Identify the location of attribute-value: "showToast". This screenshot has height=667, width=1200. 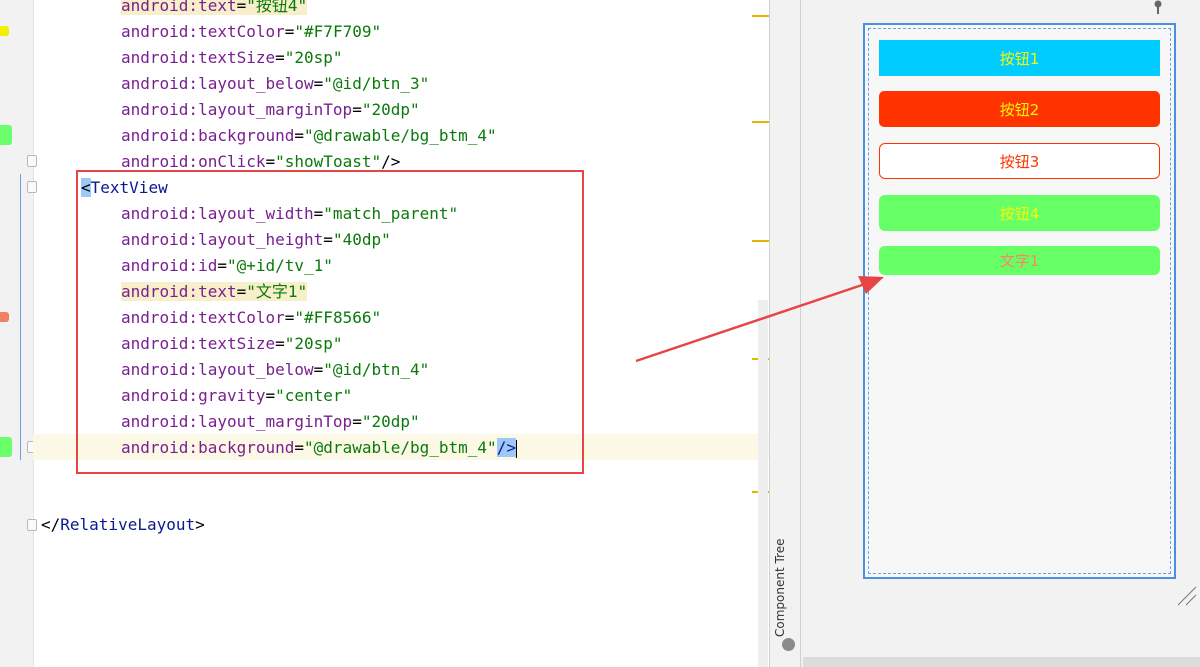
(328, 161).